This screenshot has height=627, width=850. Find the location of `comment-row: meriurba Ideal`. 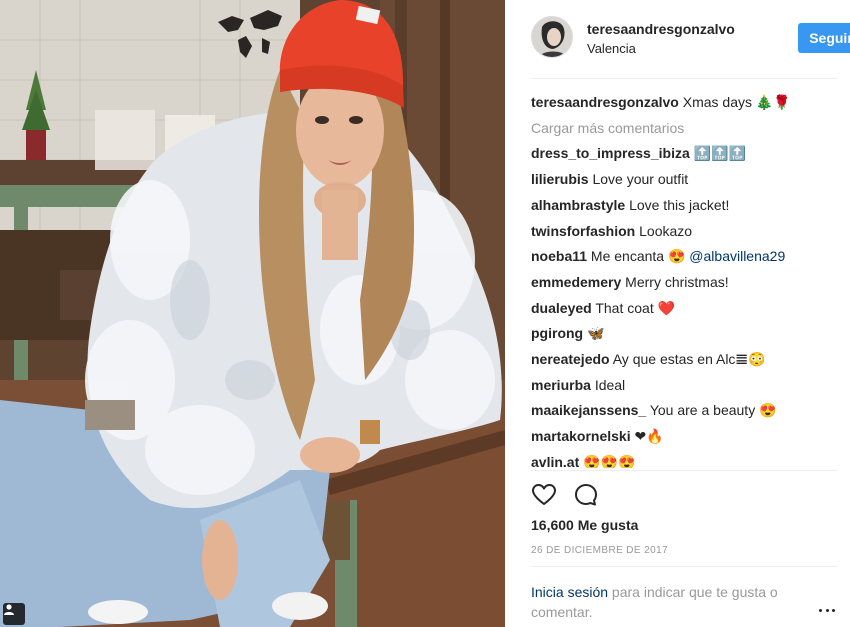

comment-row: meriurba Ideal is located at coordinates (684, 386).